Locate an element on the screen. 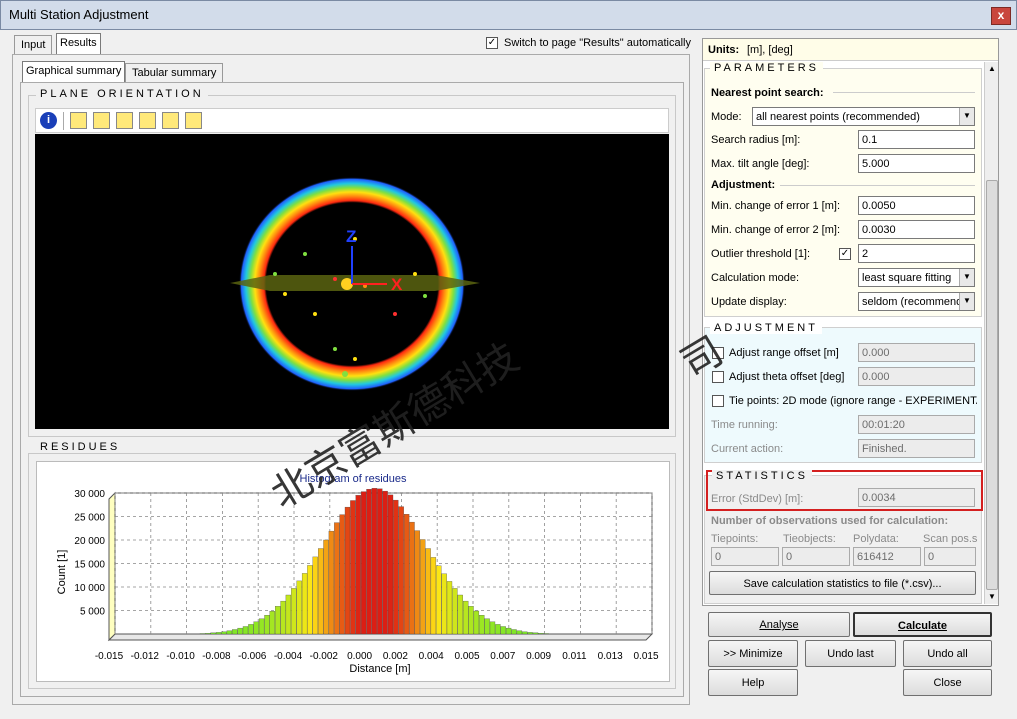 This screenshot has height=719, width=1017. calc-mode-select: least square fitting ▼ is located at coordinates (916, 277).